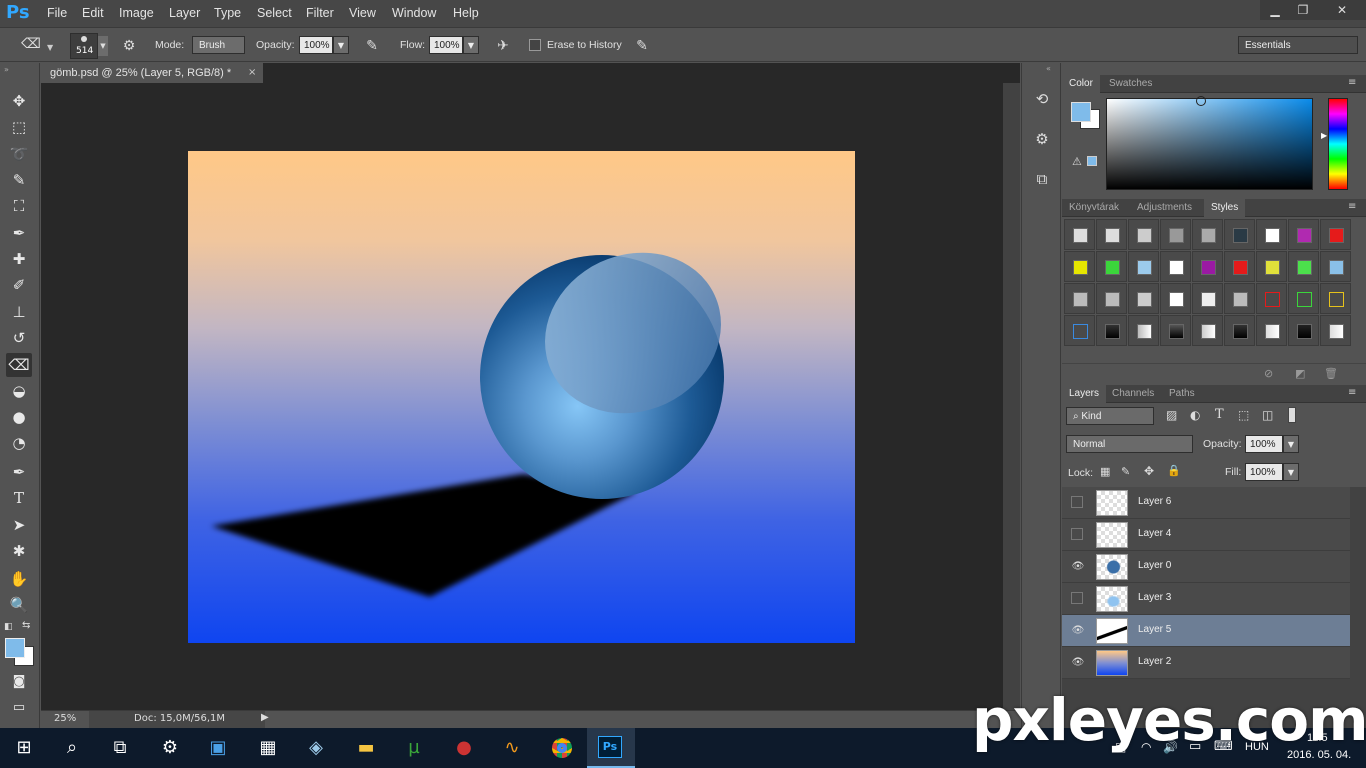 Image resolution: width=1366 pixels, height=768 pixels. I want to click on opacity-input: 100%, so click(316, 45).